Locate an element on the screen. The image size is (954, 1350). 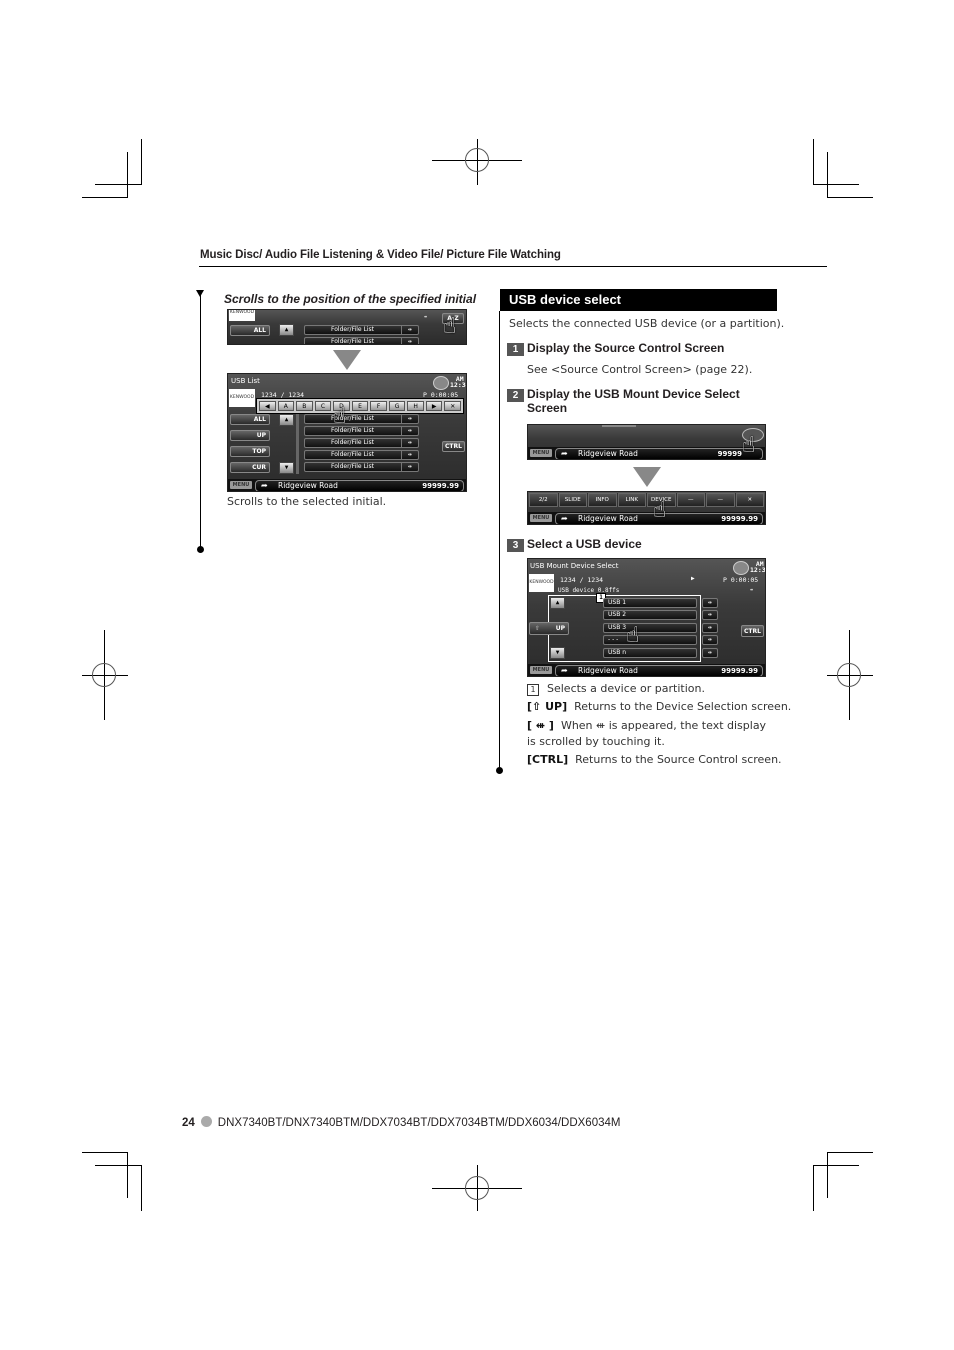
nav-bar: MENU ➦ Ridgeview Road 99999.99 is located at coordinates (646, 670).